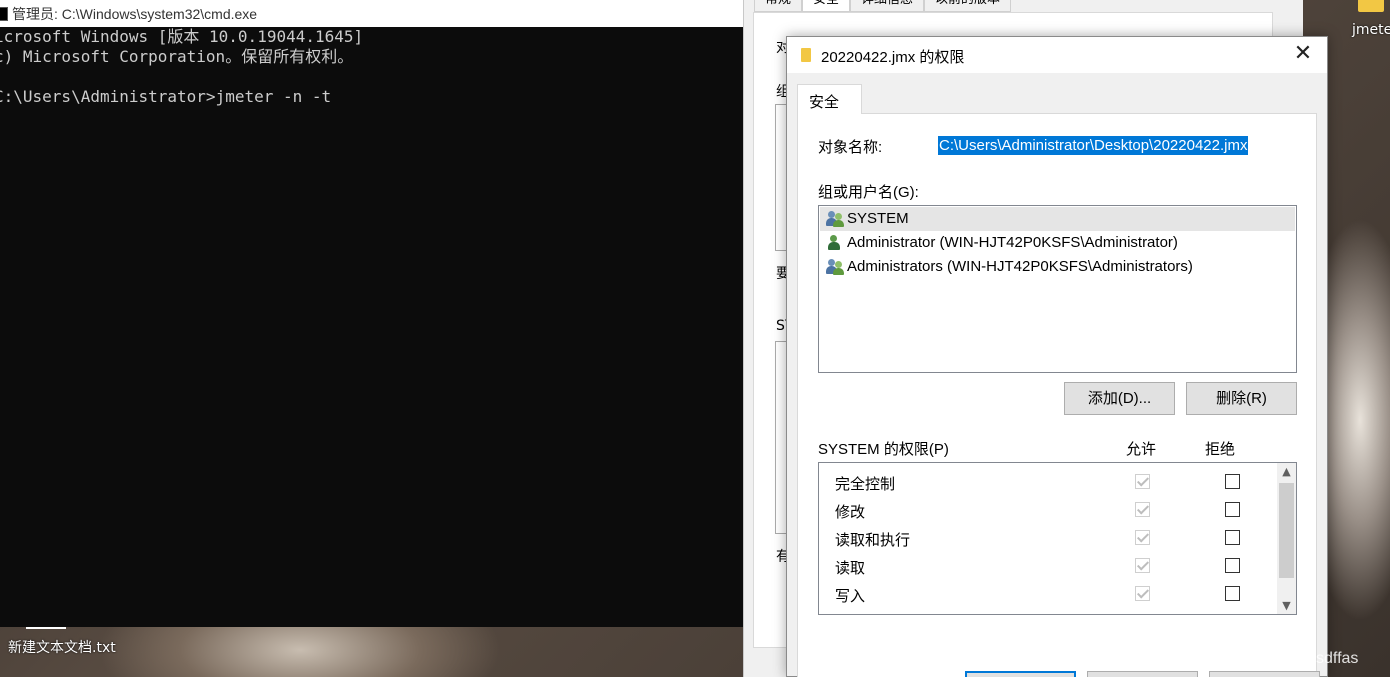 This screenshot has height=677, width=1390. What do you see at coordinates (1048, 482) in the screenshot?
I see `table-row: 完全控制` at bounding box center [1048, 482].